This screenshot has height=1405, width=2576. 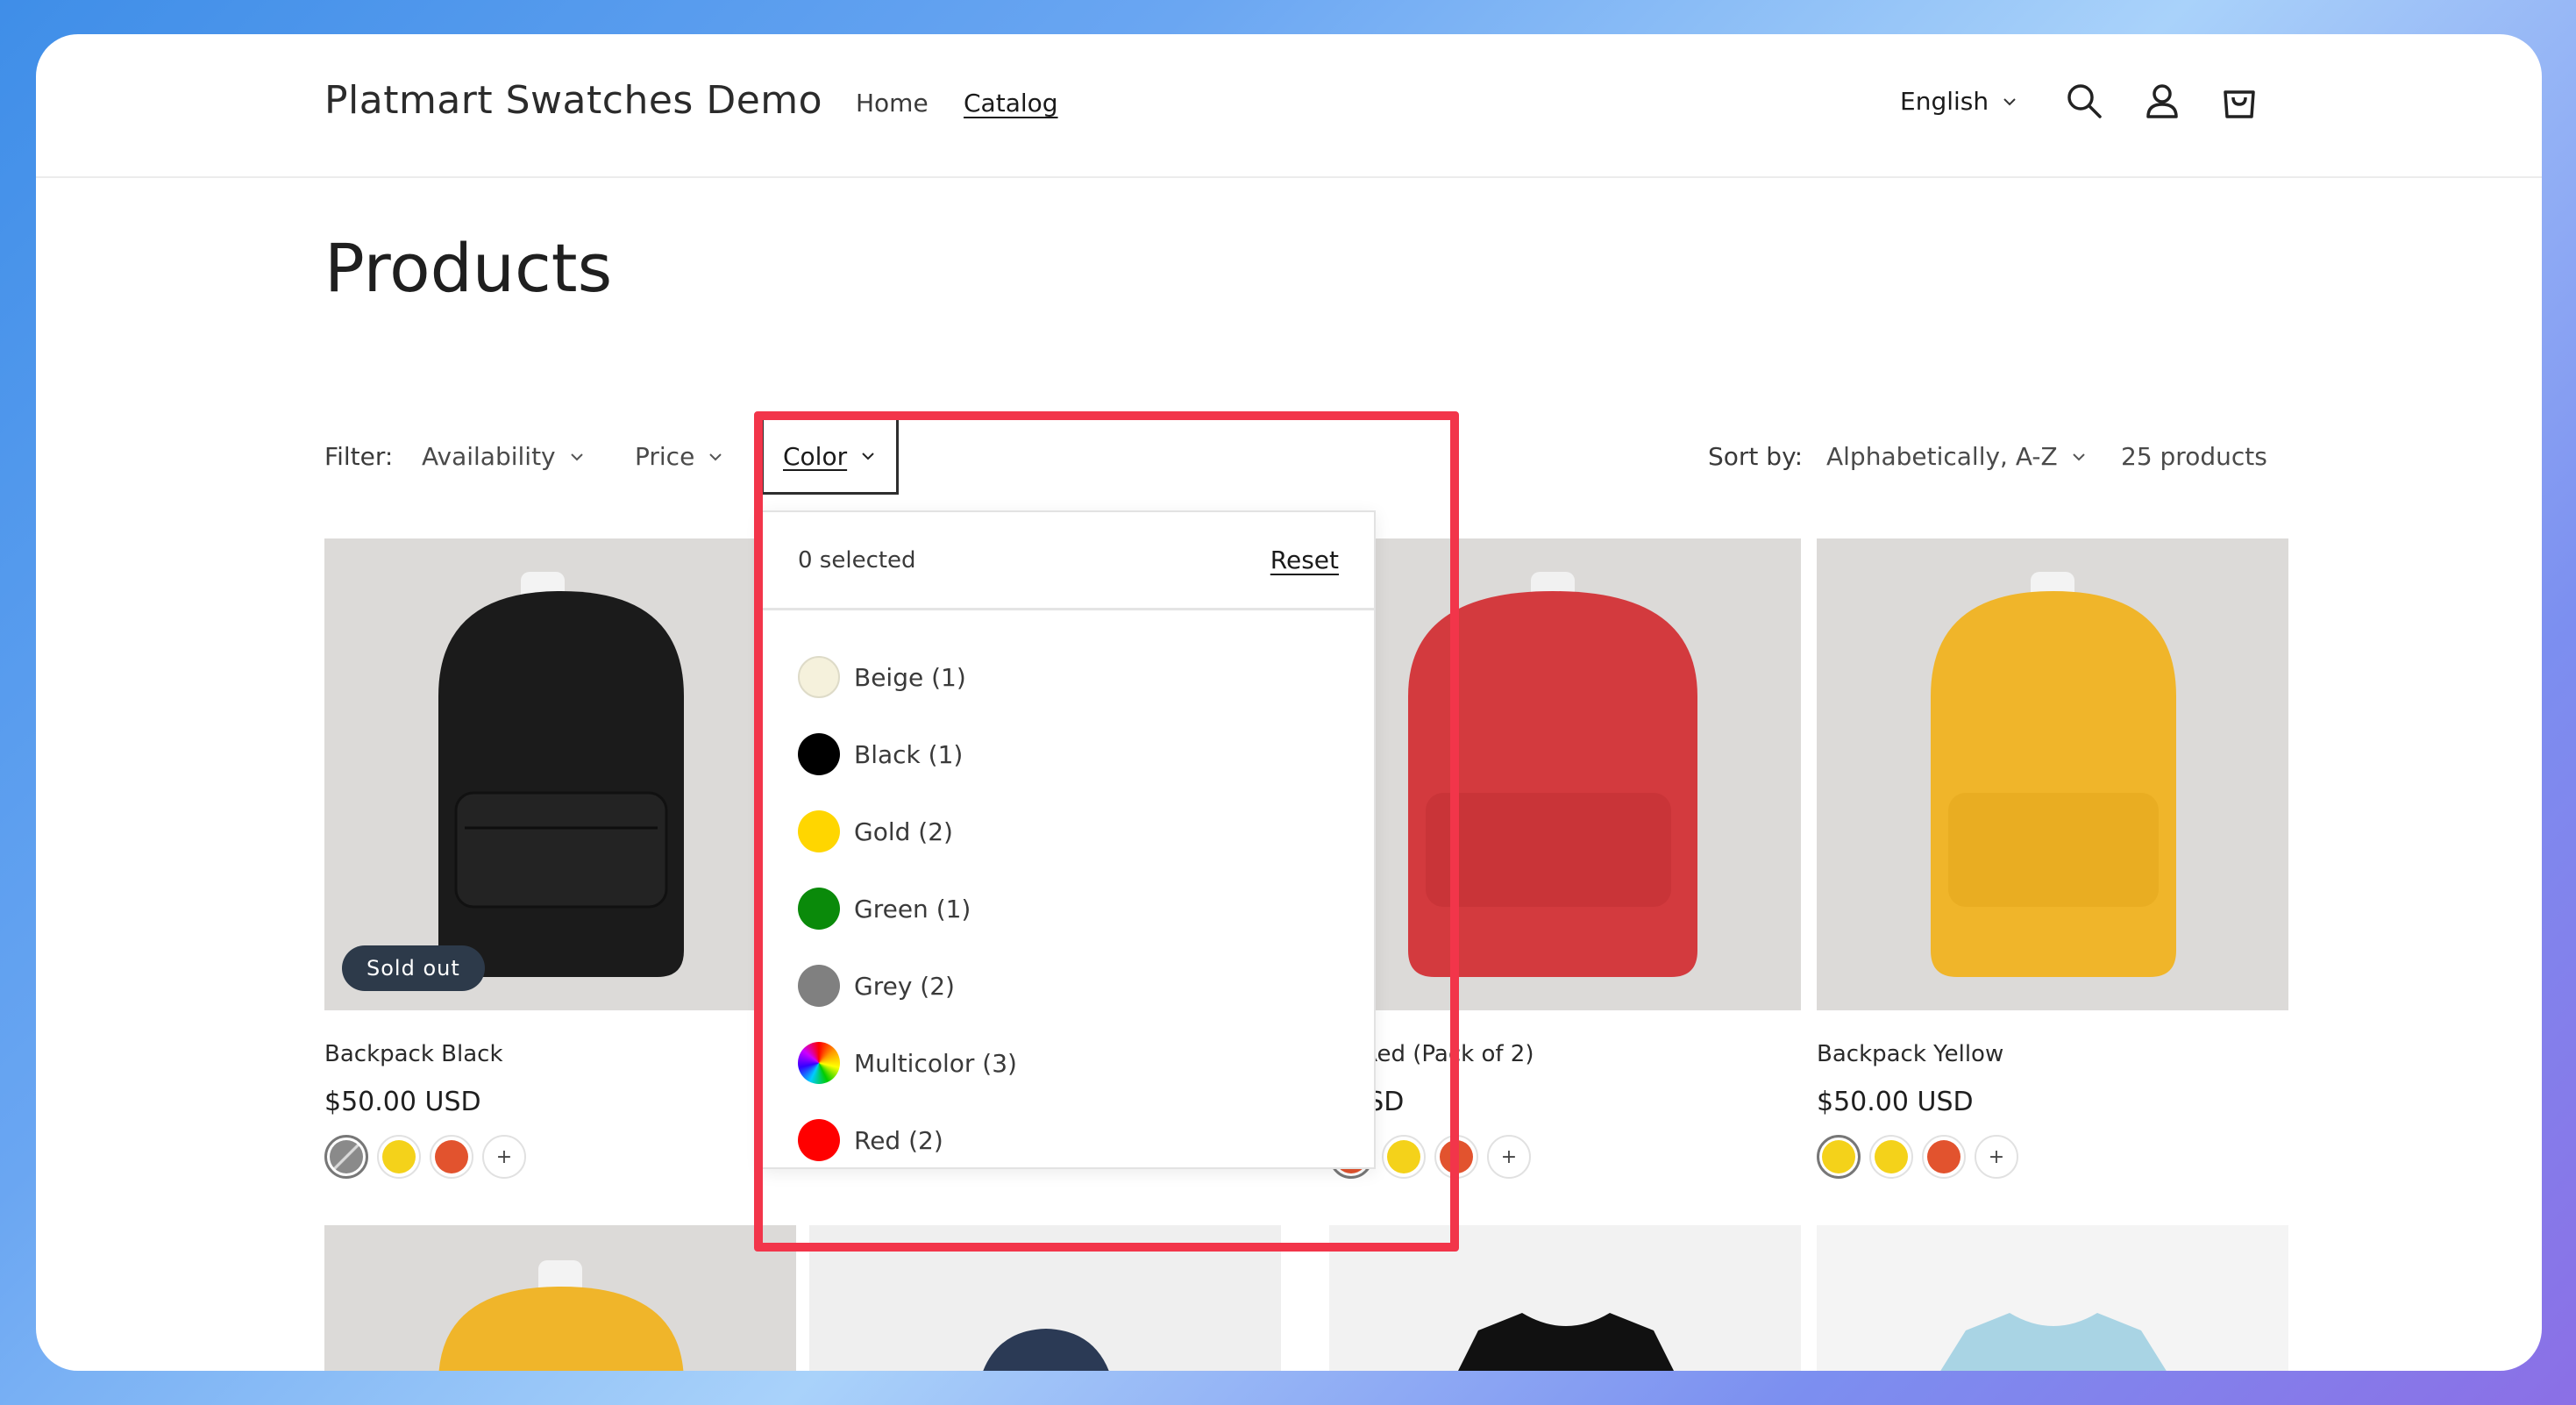 What do you see at coordinates (1944, 101) in the screenshot?
I see `language-label: English` at bounding box center [1944, 101].